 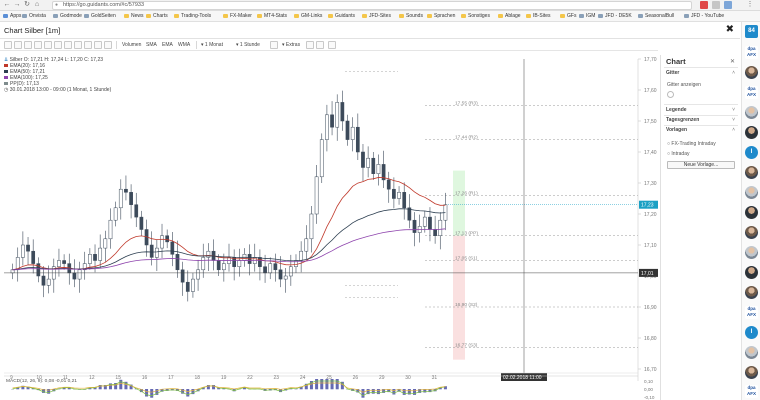 What do you see at coordinates (475, 16) in the screenshot?
I see `bookmark-item: Sonstiges` at bounding box center [475, 16].